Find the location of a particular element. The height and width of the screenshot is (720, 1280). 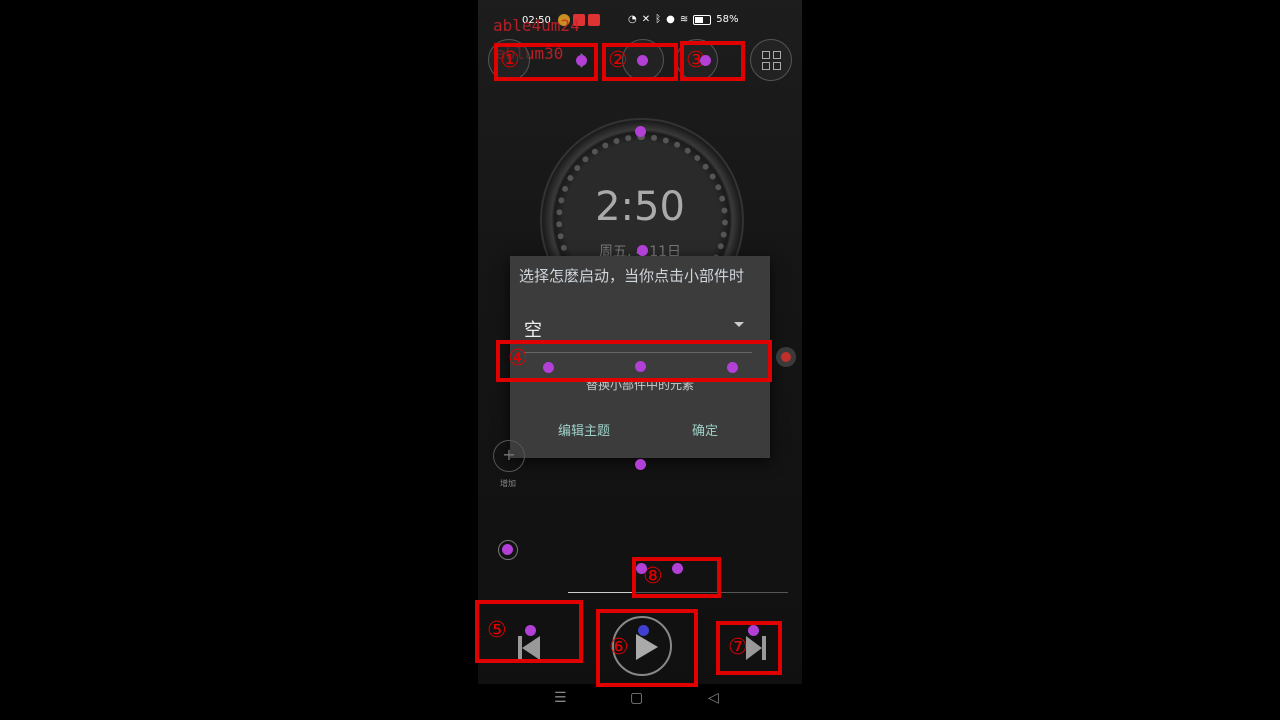

add-widget-button: + is located at coordinates (509, 456).